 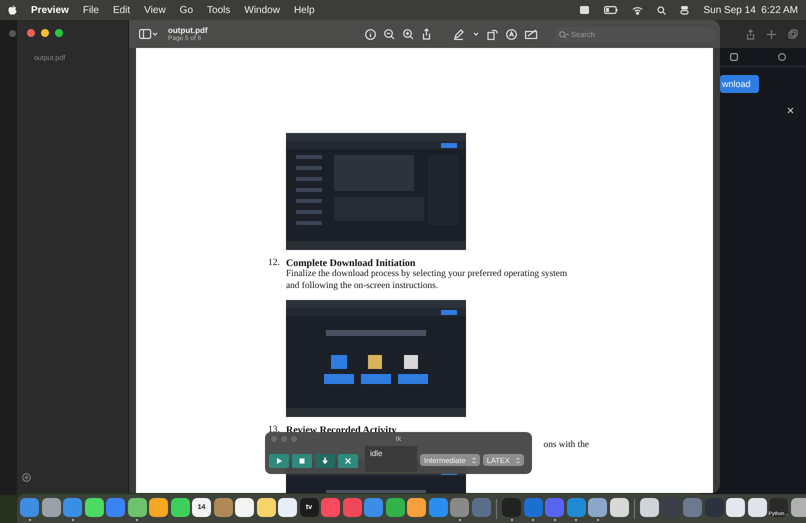 I want to click on menu-item: Tools, so click(x=218, y=10).